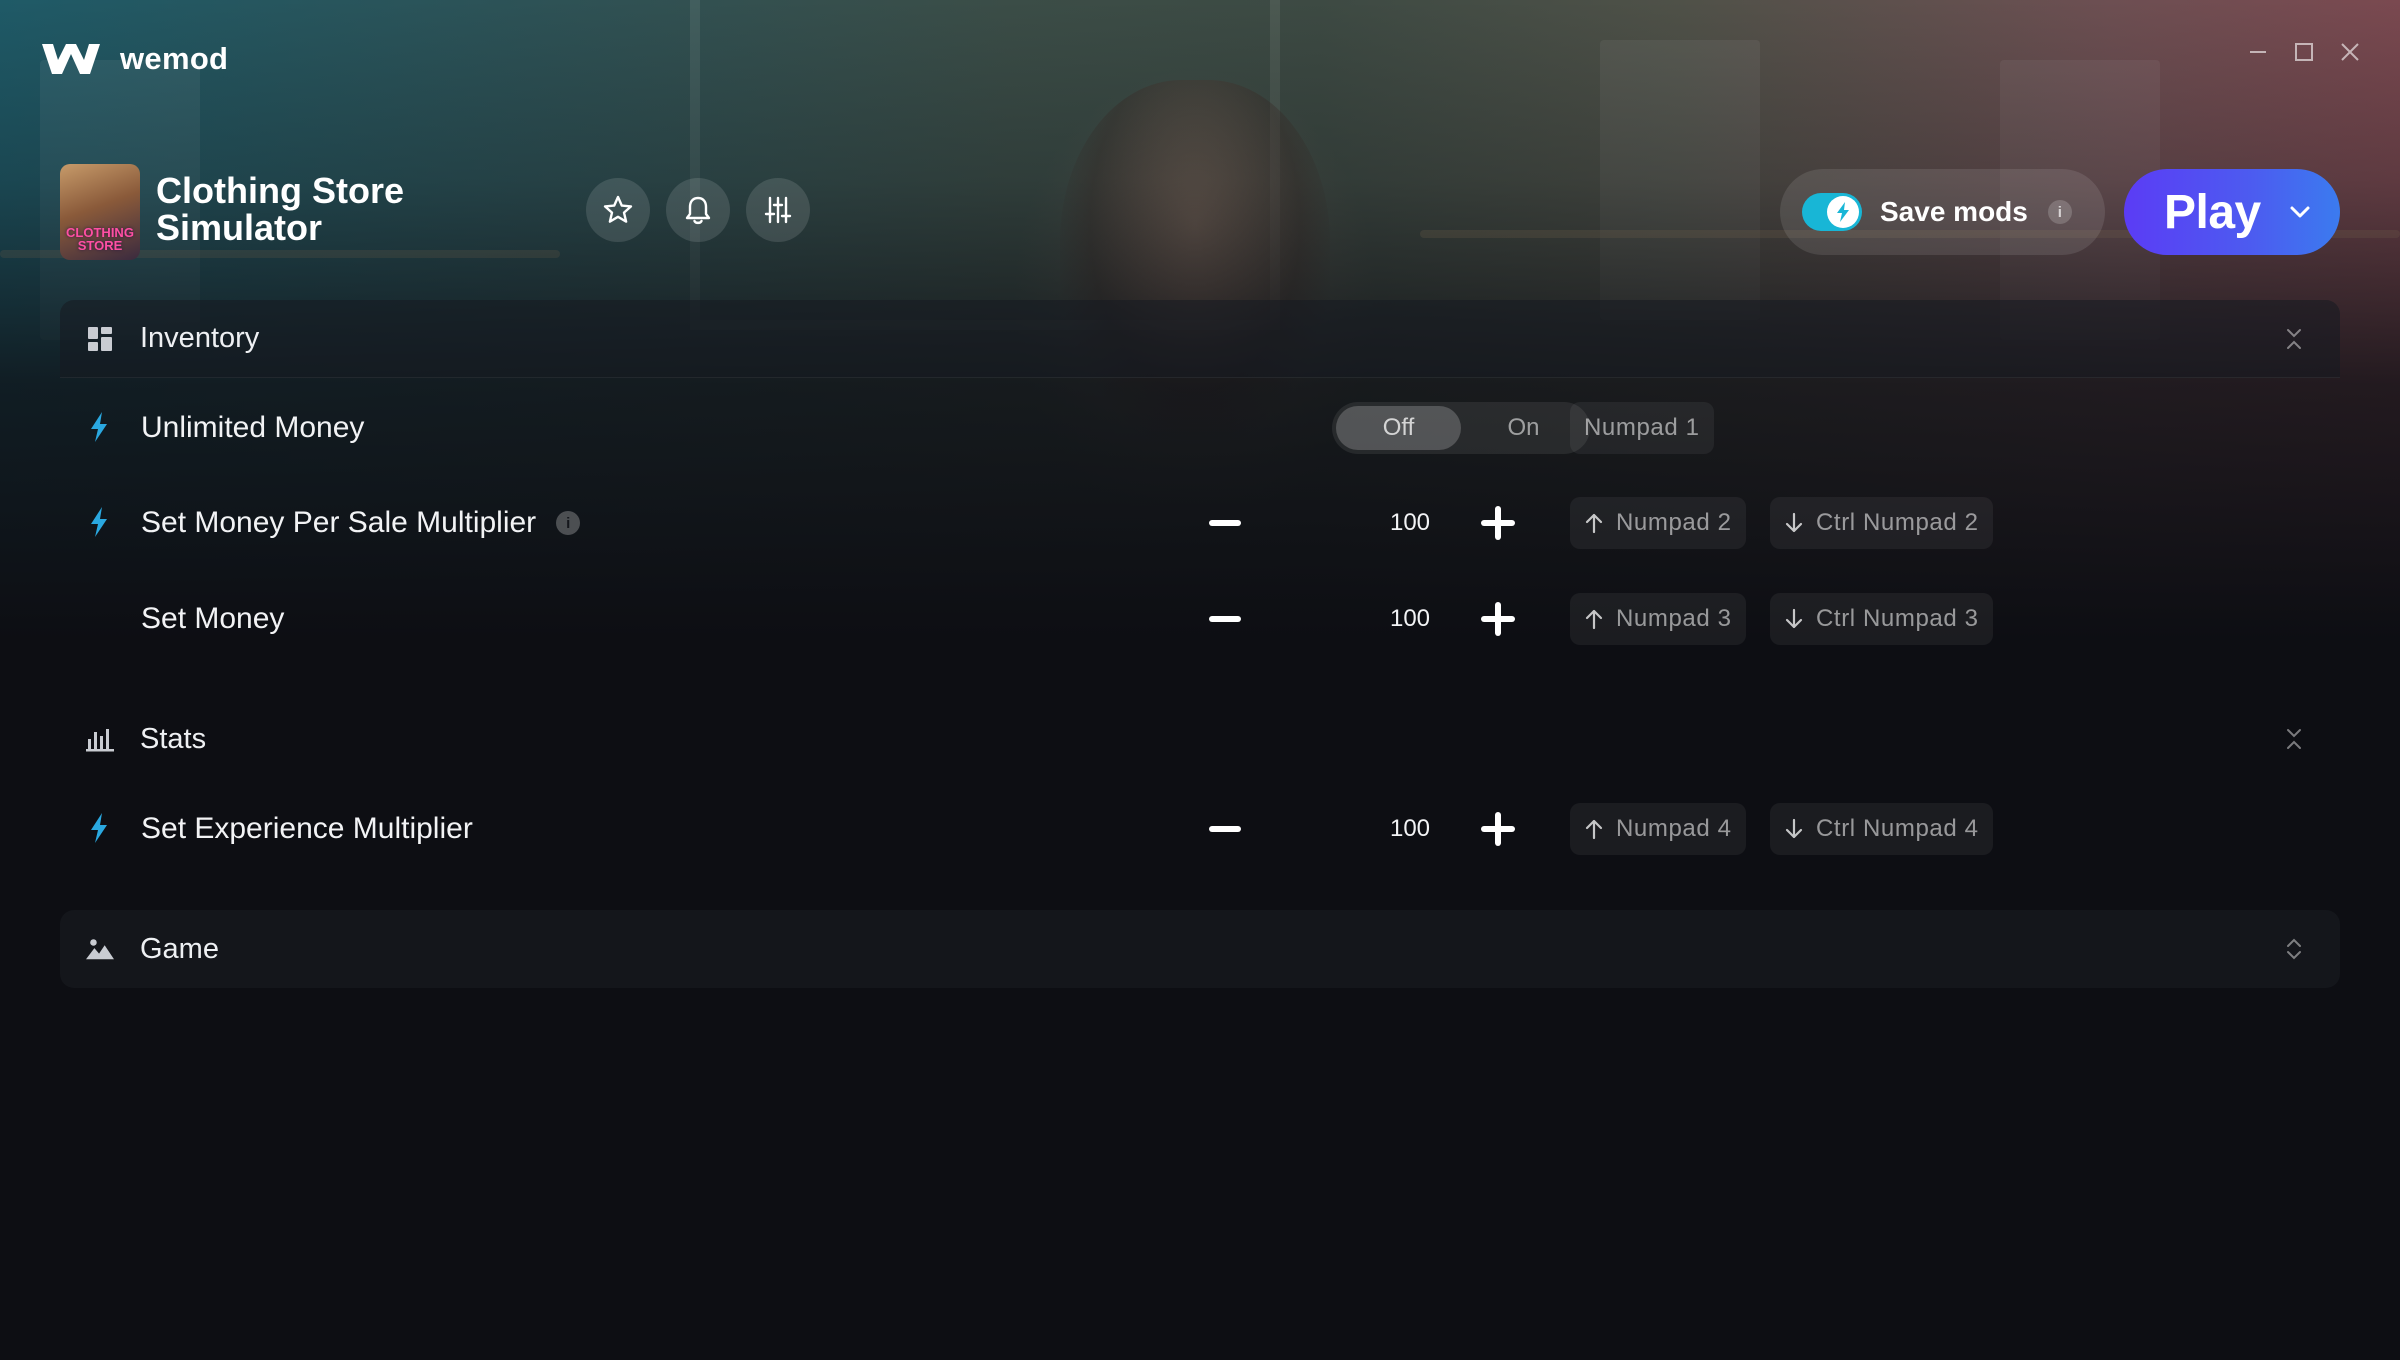 Image resolution: width=2400 pixels, height=1360 pixels. I want to click on maximize-icon, so click(2304, 52).